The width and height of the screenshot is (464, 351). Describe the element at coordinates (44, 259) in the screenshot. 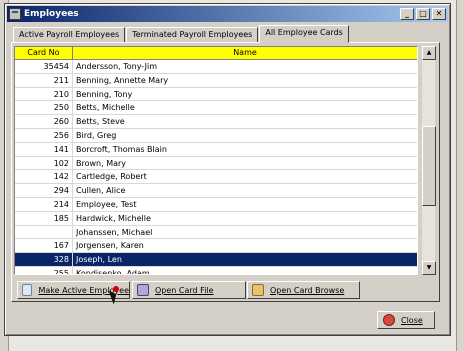

I see `card-no-cell: 328` at that location.